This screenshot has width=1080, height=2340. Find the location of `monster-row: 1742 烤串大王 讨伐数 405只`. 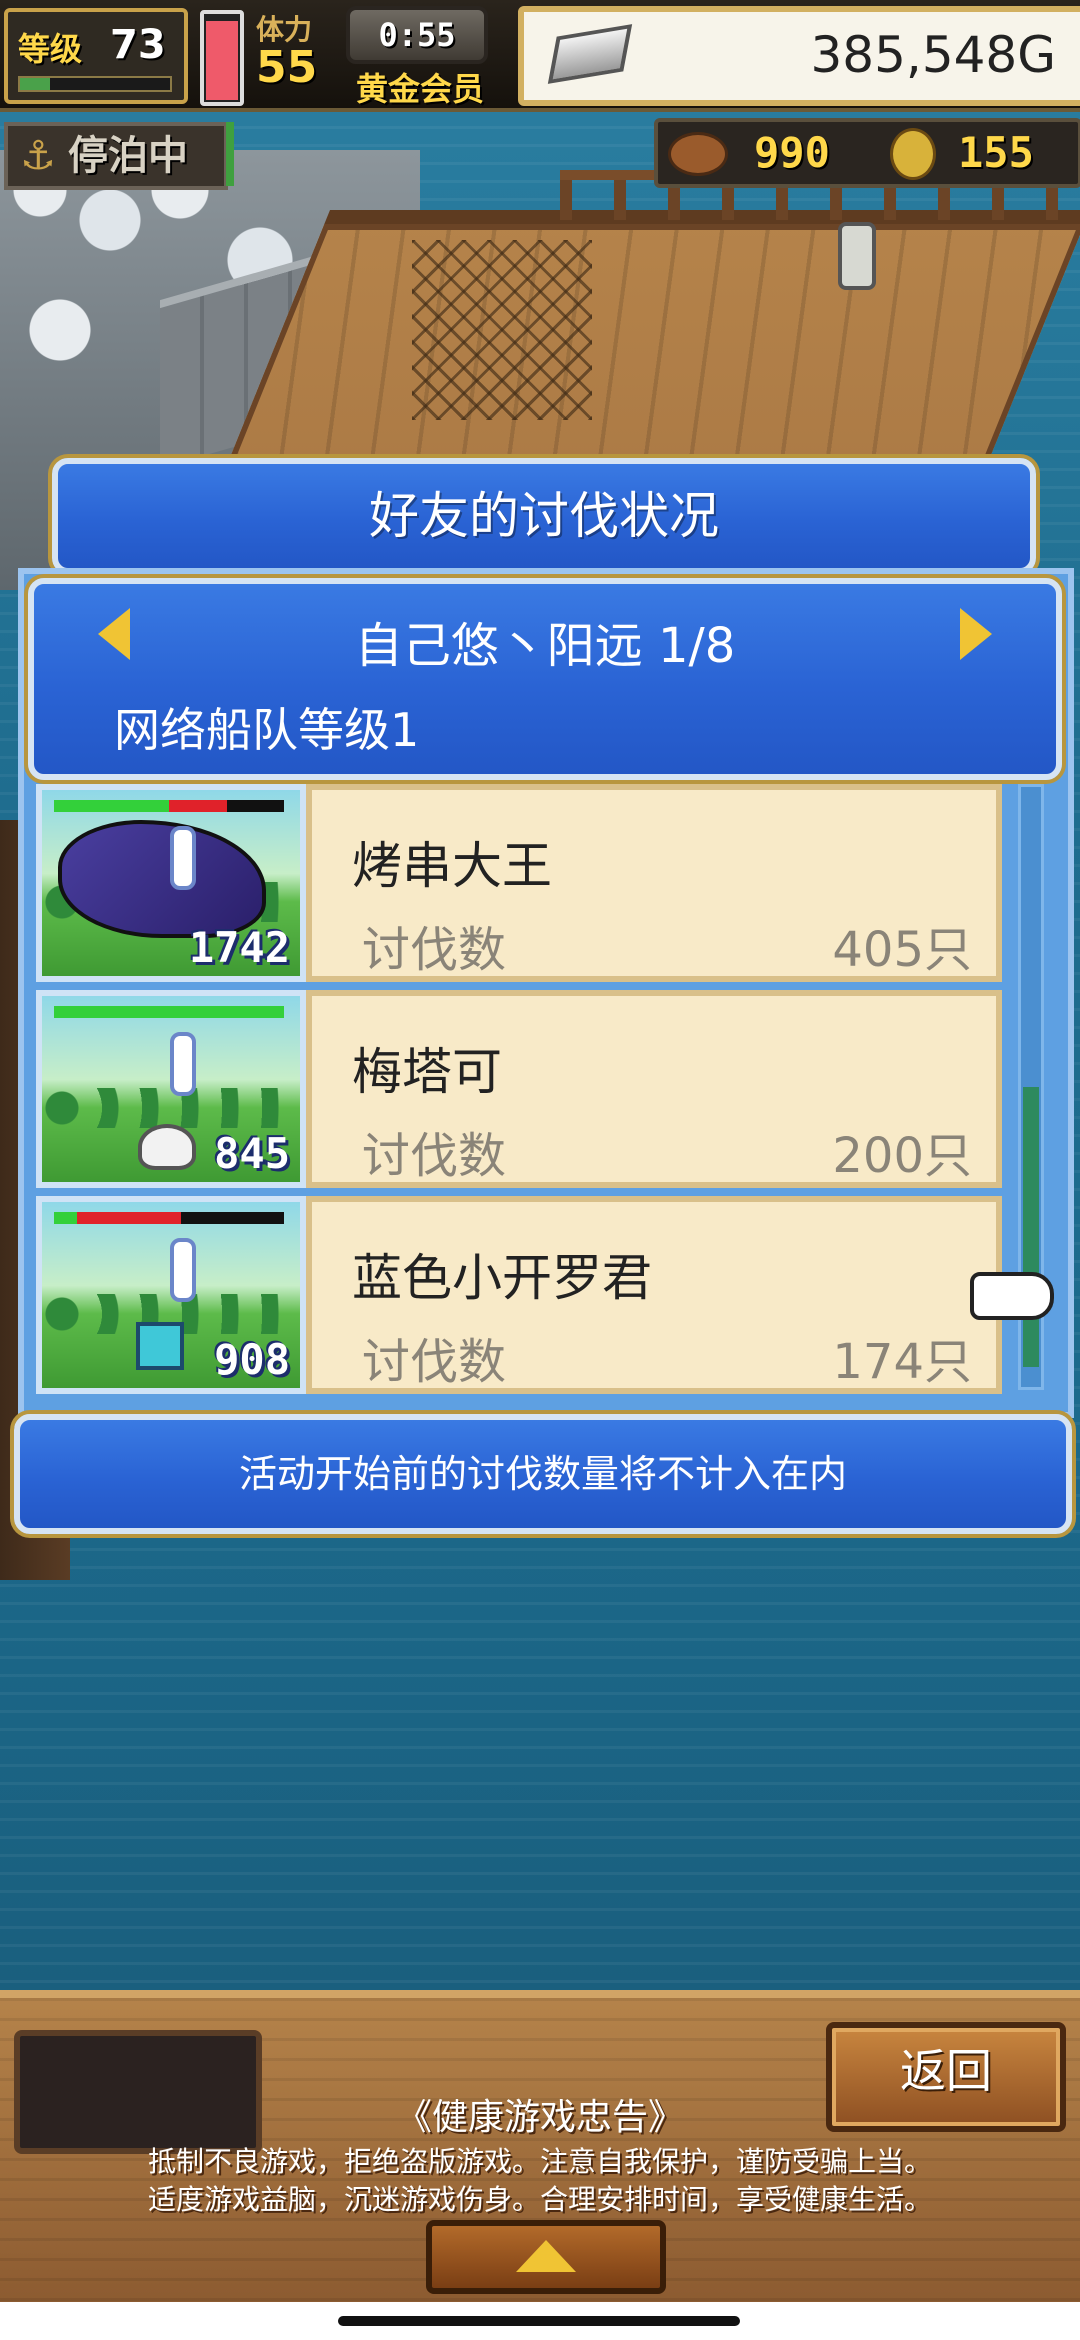

monster-row: 1742 烤串大王 讨伐数 405只 is located at coordinates (516, 884).